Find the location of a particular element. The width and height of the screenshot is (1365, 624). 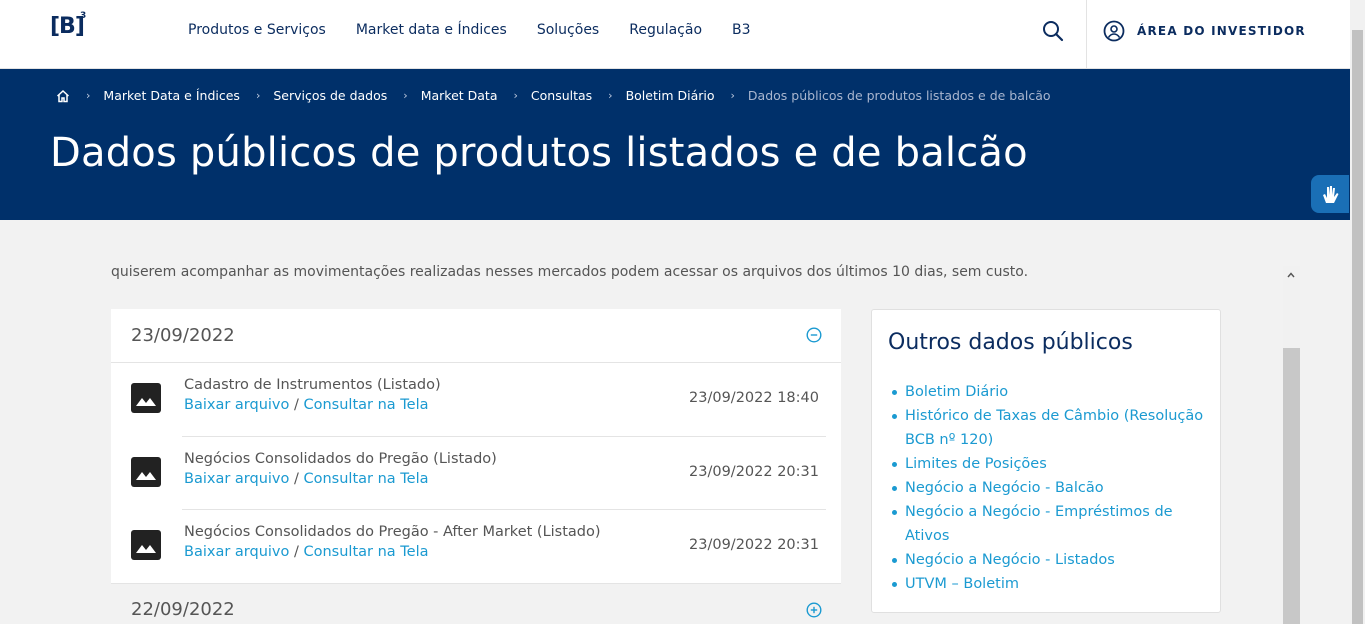

breadcrumb-item: Boletim Diário is located at coordinates (670, 95).